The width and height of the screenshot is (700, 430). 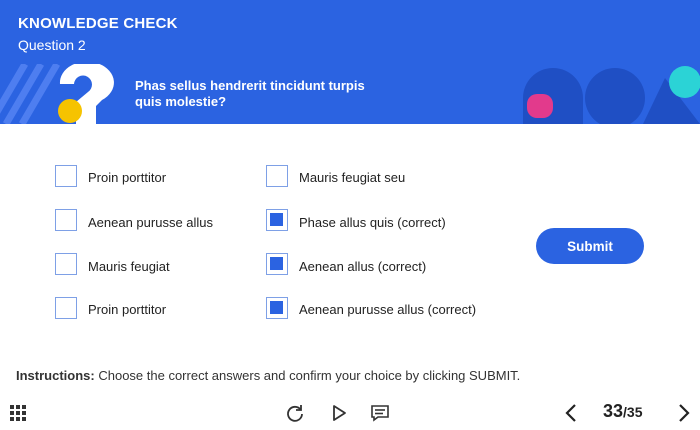 What do you see at coordinates (129, 266) in the screenshot?
I see `option-label-left-3: Mauris feugiat` at bounding box center [129, 266].